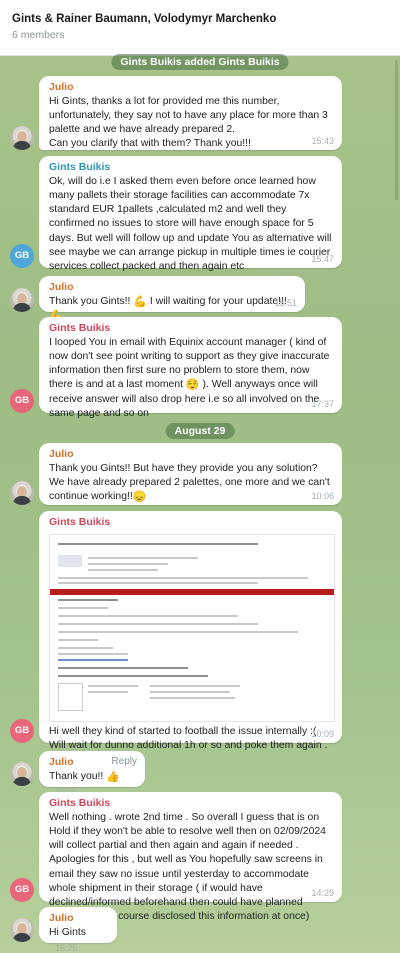 The width and height of the screenshot is (400, 953). Describe the element at coordinates (322, 734) in the screenshot. I see `message-time: 10:09` at that location.